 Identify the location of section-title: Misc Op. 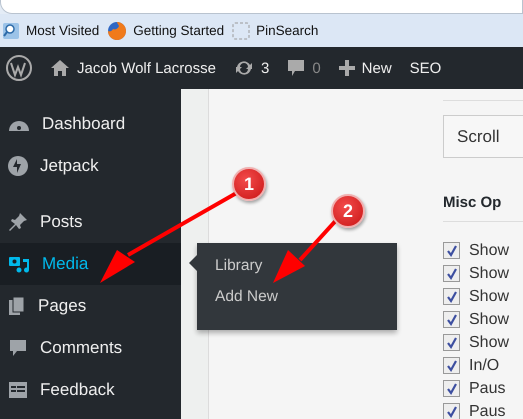
(472, 202).